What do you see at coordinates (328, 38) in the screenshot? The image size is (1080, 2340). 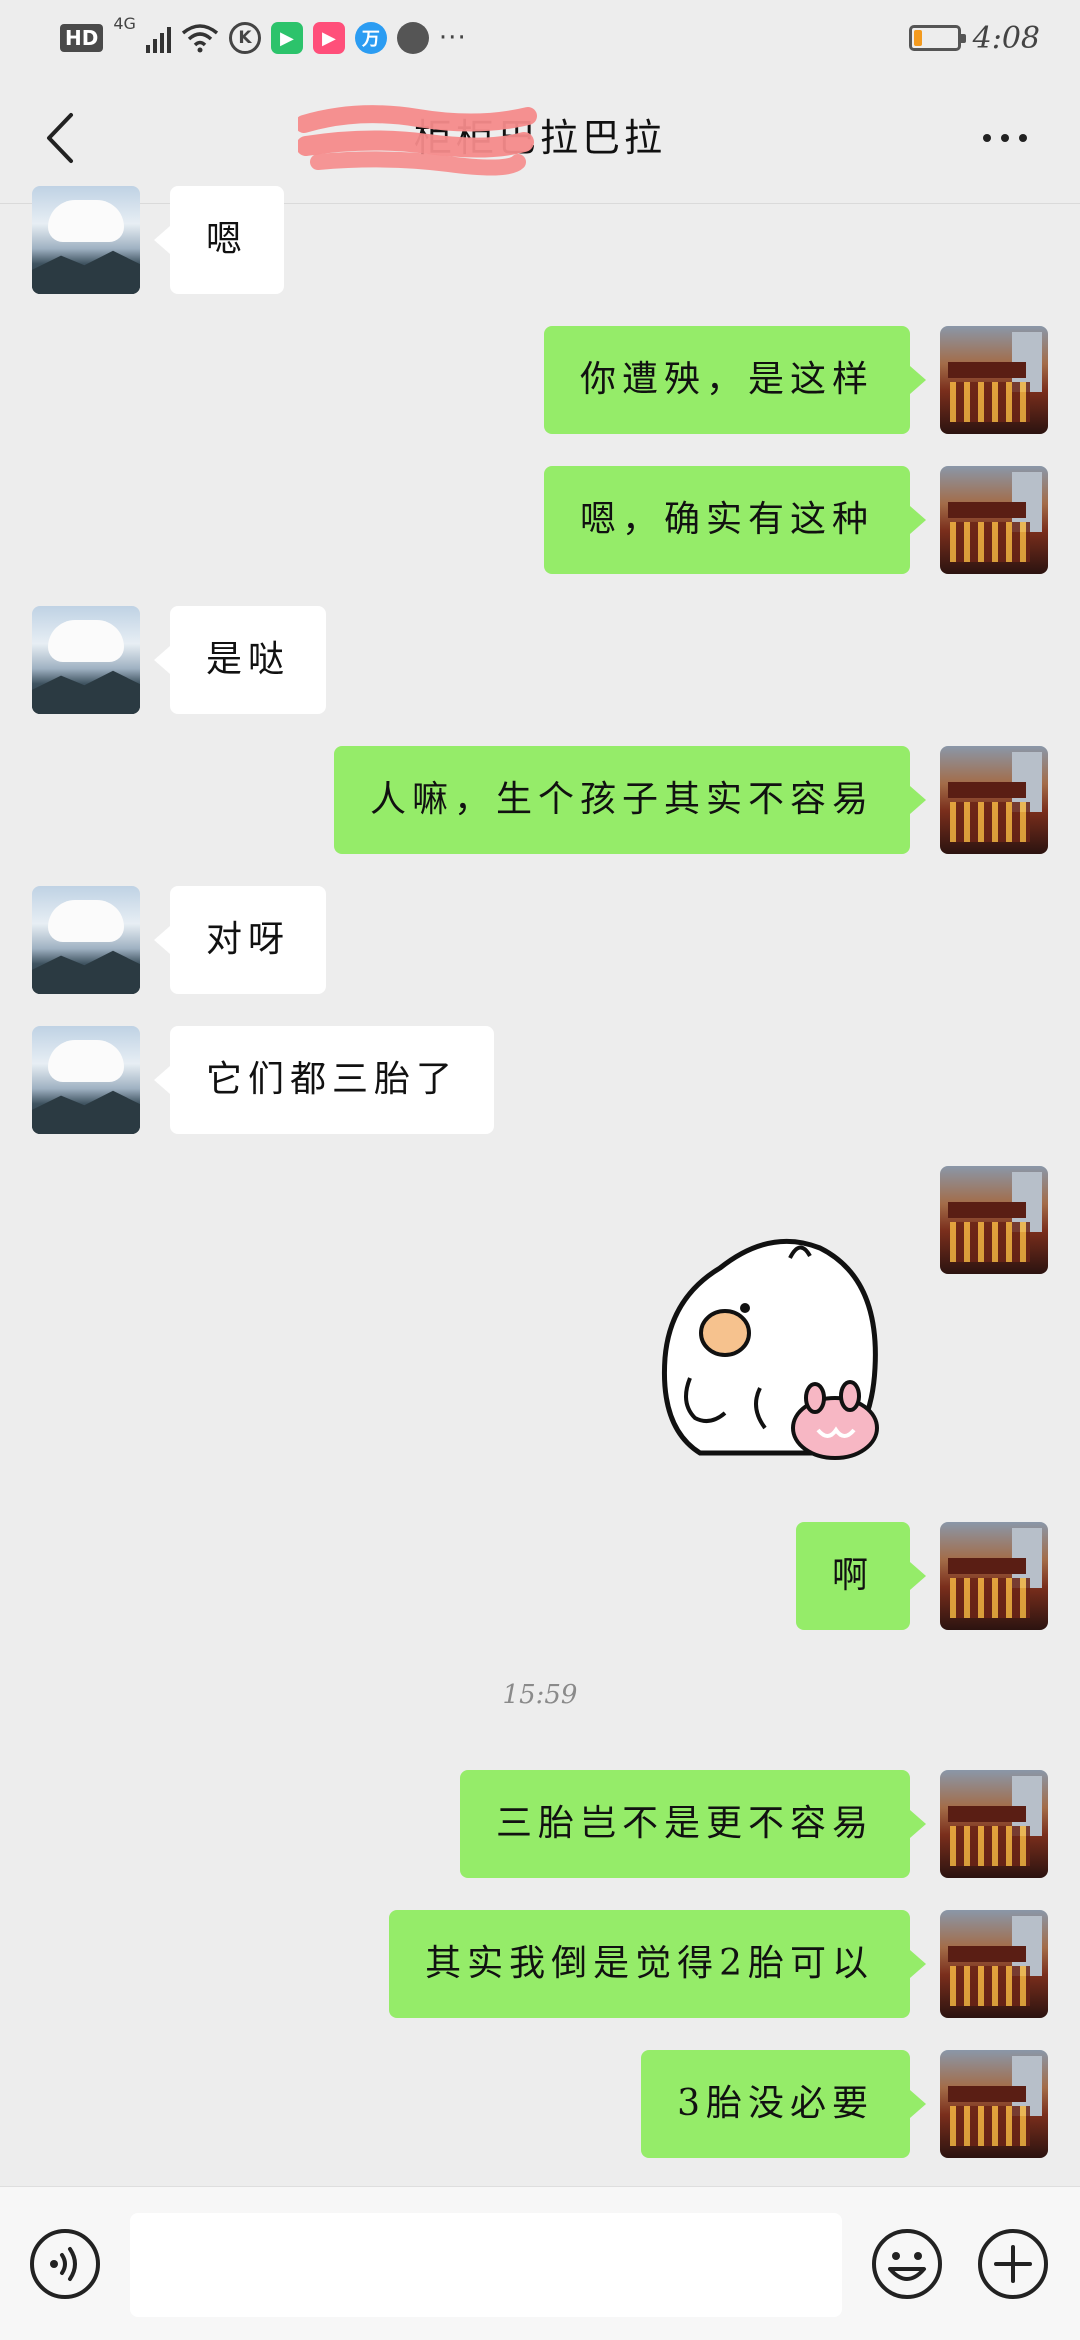 I see `play-app-icon: ▶` at bounding box center [328, 38].